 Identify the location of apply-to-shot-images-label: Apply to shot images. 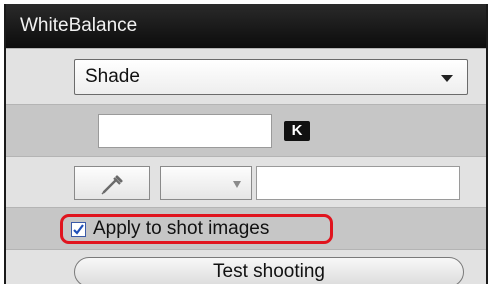
(181, 229).